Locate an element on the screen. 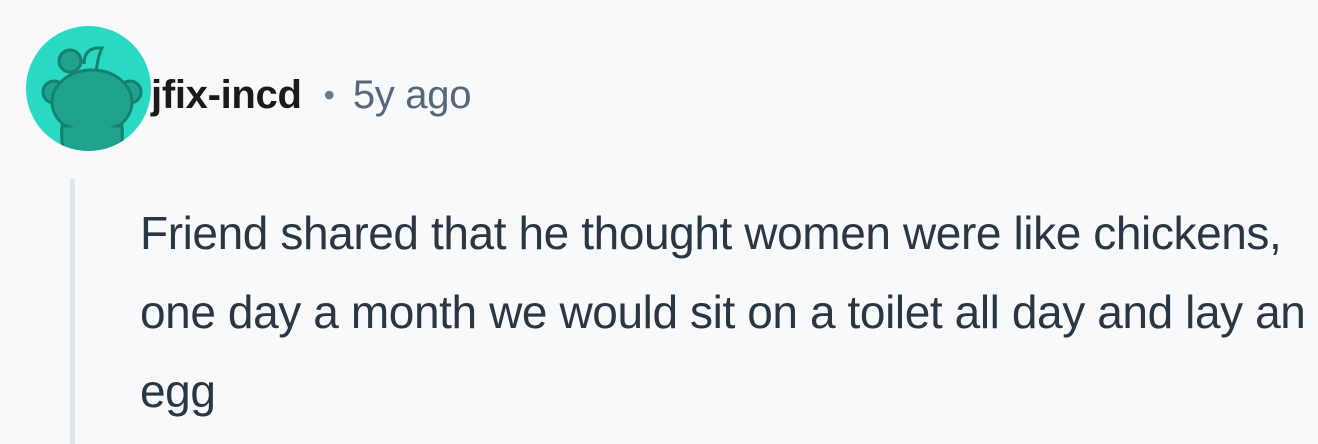  timestamp: 5y ago is located at coordinates (412, 95).